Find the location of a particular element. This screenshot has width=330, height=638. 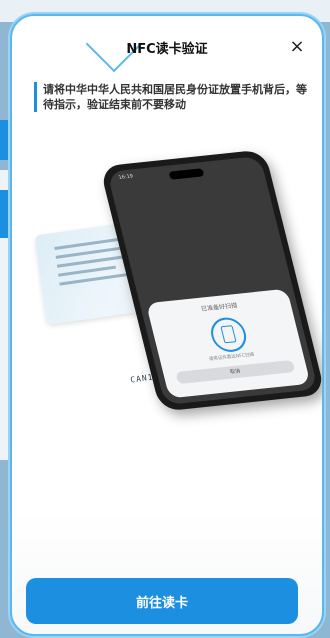

go-read-card-button: 前往读卡 is located at coordinates (162, 601).